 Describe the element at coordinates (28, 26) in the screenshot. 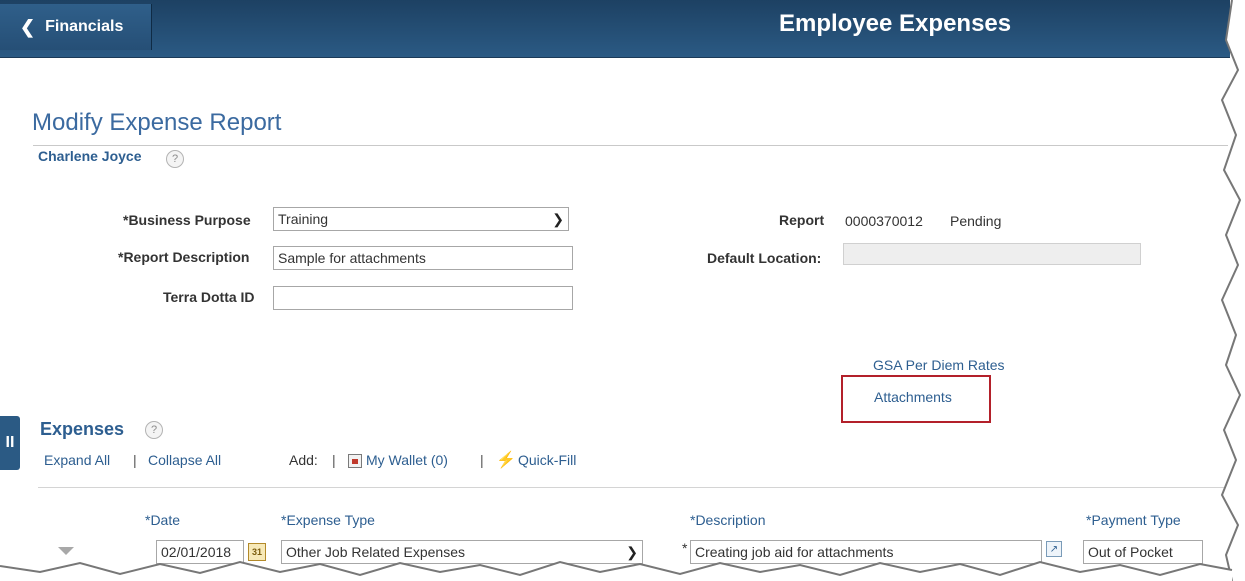

I see `chevron-left-icon: ❮` at that location.